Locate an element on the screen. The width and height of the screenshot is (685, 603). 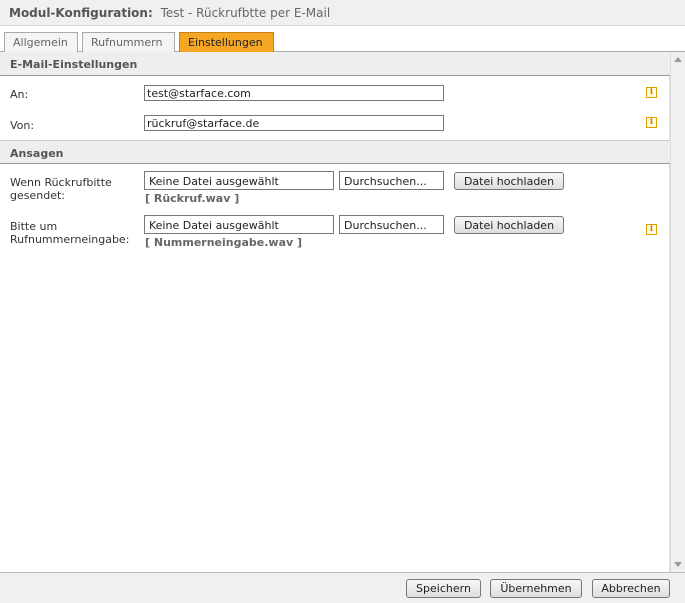
apply-button: Übernehmen is located at coordinates (536, 588).